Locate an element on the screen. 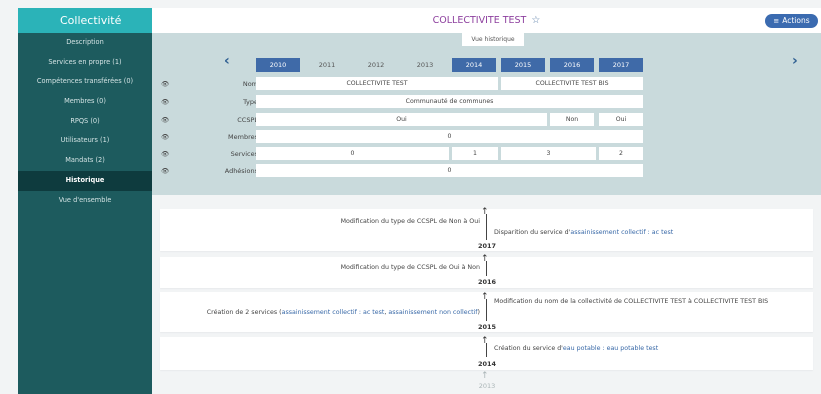 This screenshot has height=394, width=821. sidebar-item-historique: Historique is located at coordinates (87, 180).